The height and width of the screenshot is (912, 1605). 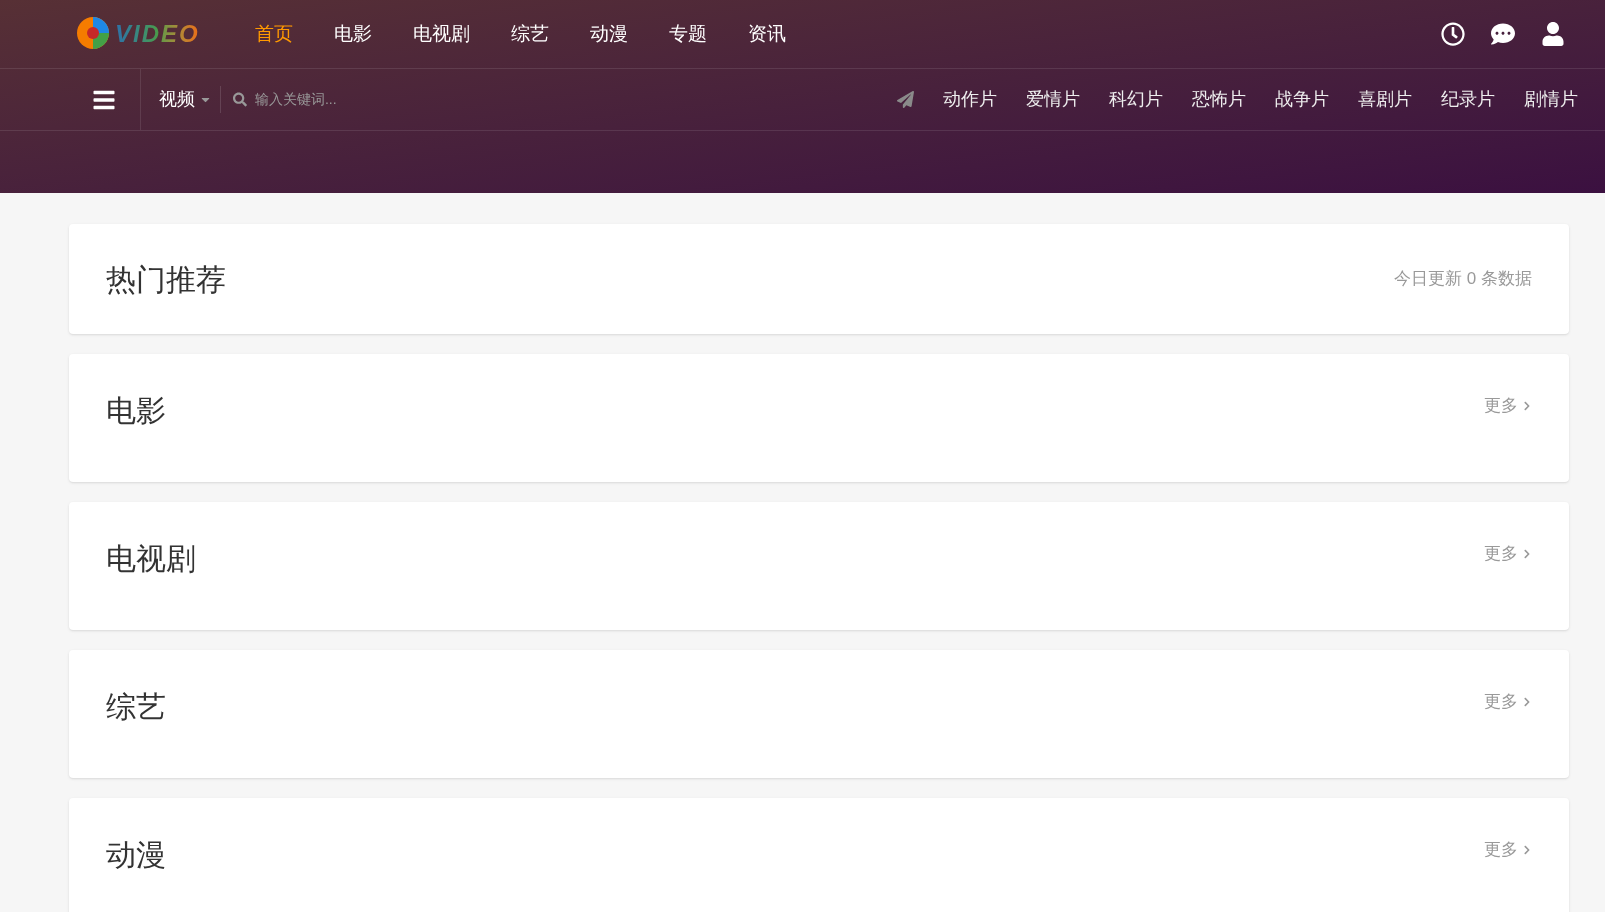 I want to click on nav-link: 电影, so click(x=353, y=34).